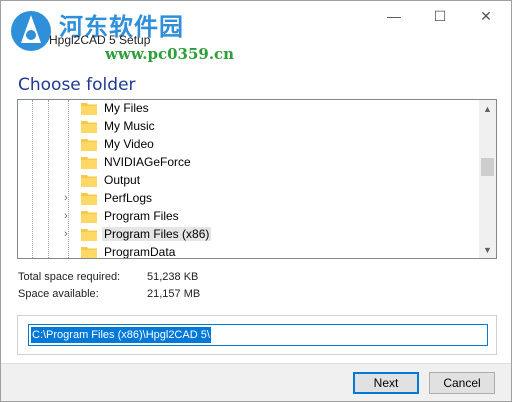 The image size is (512, 402). Describe the element at coordinates (248, 234) in the screenshot. I see `tree-item: › Program Files (x86)` at that location.